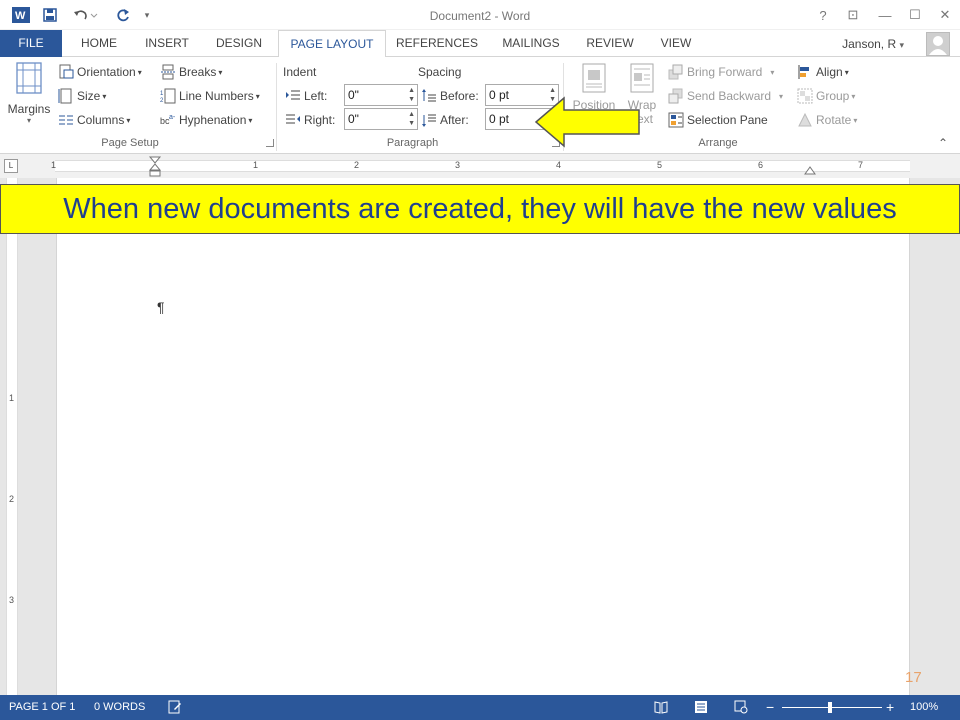  Describe the element at coordinates (610, 43) in the screenshot. I see `tab-review: REVIEW` at that location.